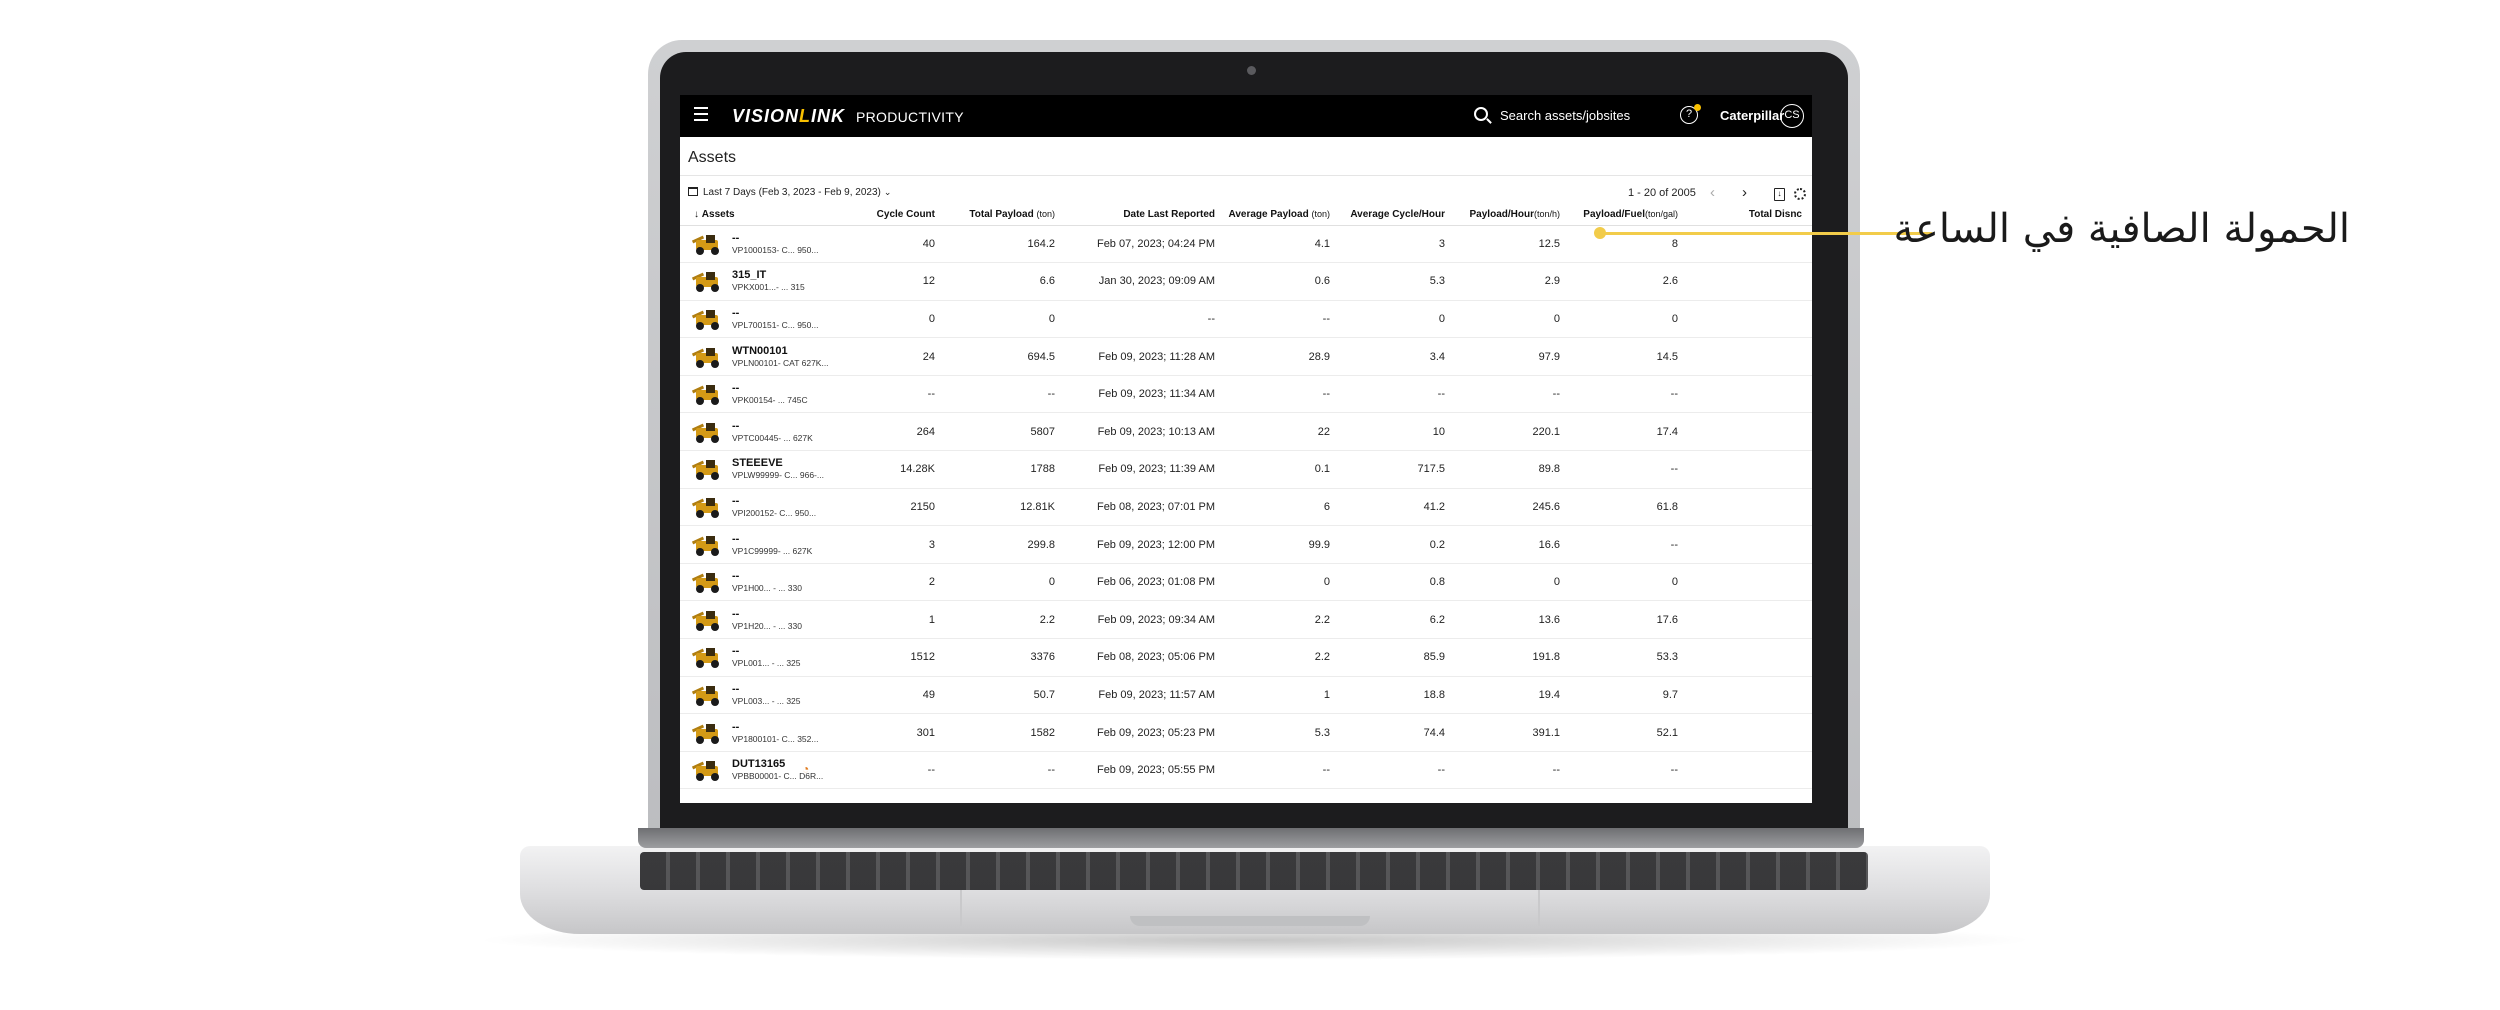 This screenshot has width=2500, height=1010. I want to click on payload-hour-cell: 191.8, so click(1512, 657).